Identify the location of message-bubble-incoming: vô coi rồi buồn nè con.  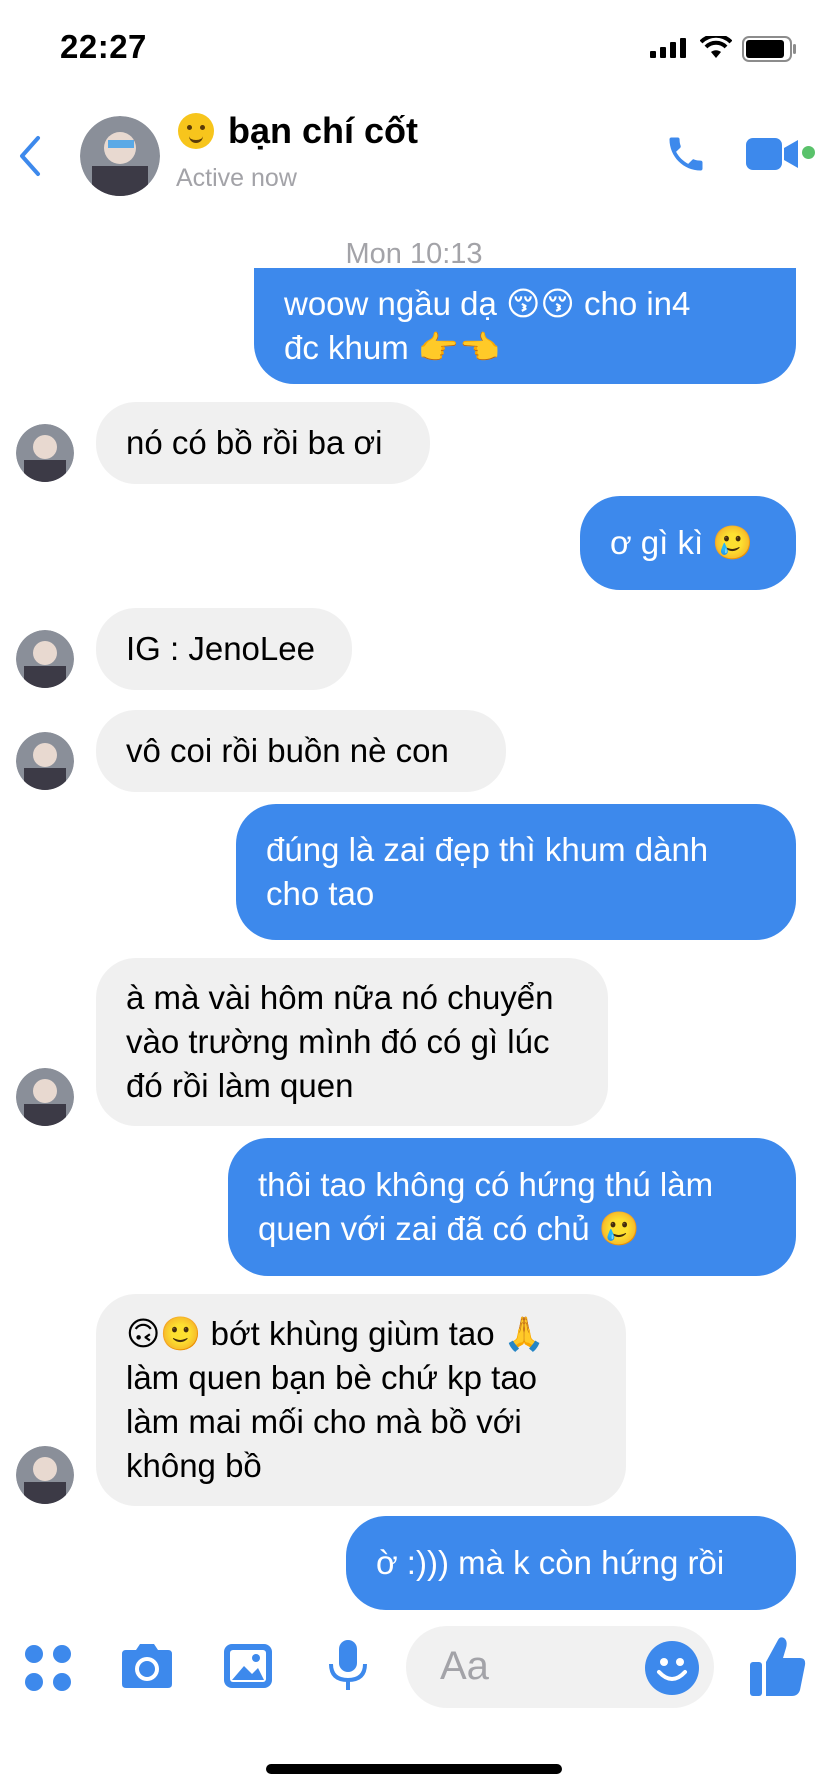
(301, 751).